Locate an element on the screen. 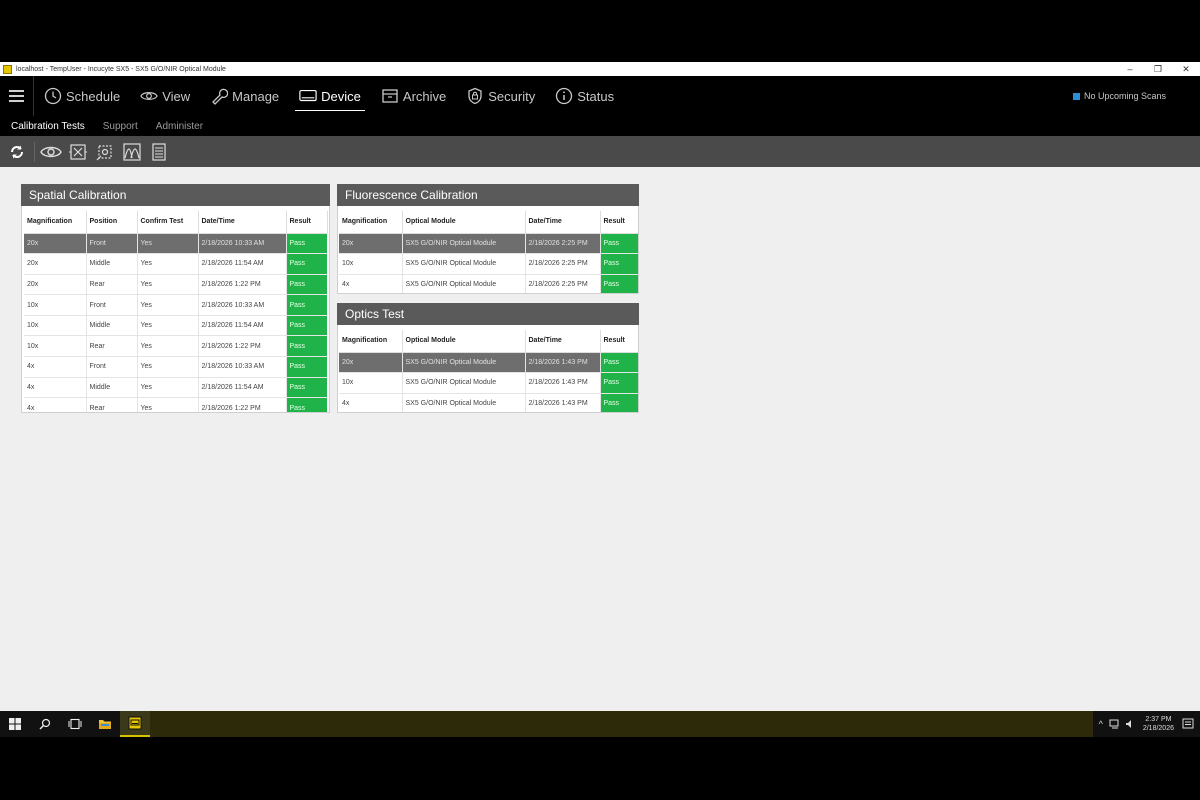  table-row: 10x Front Yes 2/18/2026 10:33 AM Pass is located at coordinates (176, 305).